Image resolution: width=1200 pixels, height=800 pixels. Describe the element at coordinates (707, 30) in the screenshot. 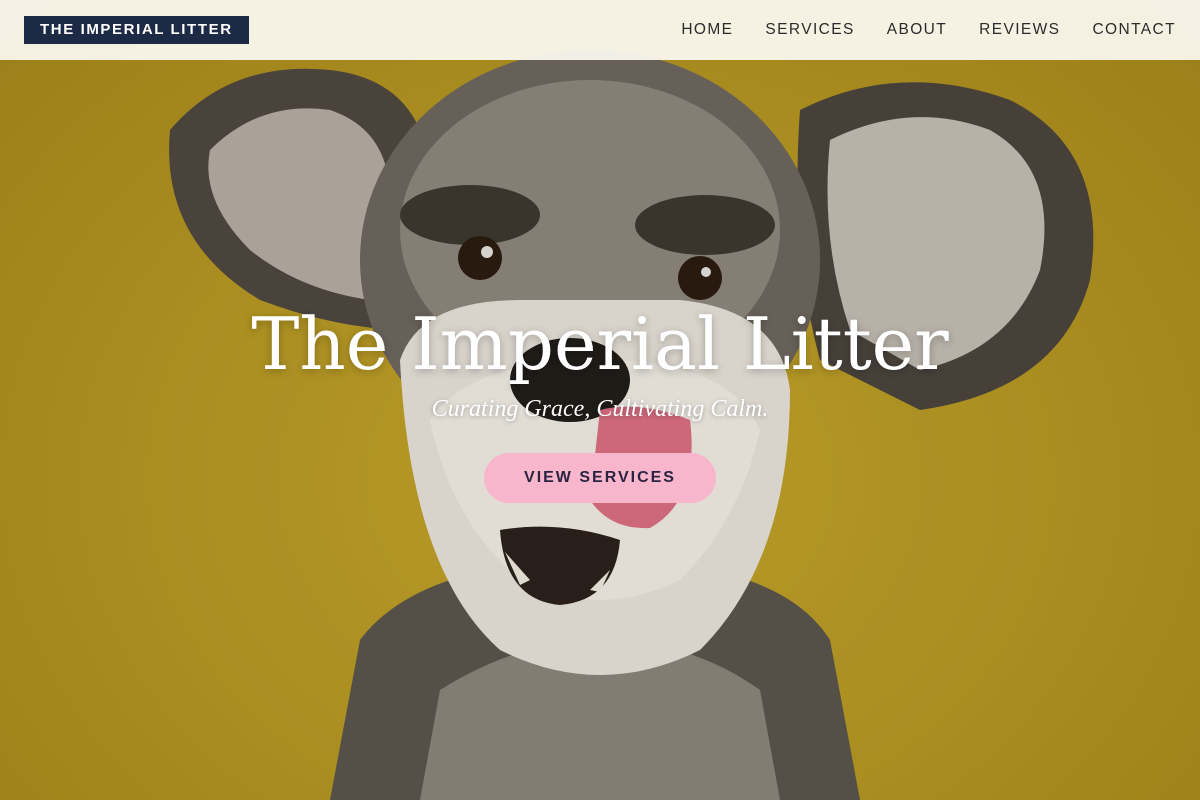

I see `nav-home-link: HOME` at that location.